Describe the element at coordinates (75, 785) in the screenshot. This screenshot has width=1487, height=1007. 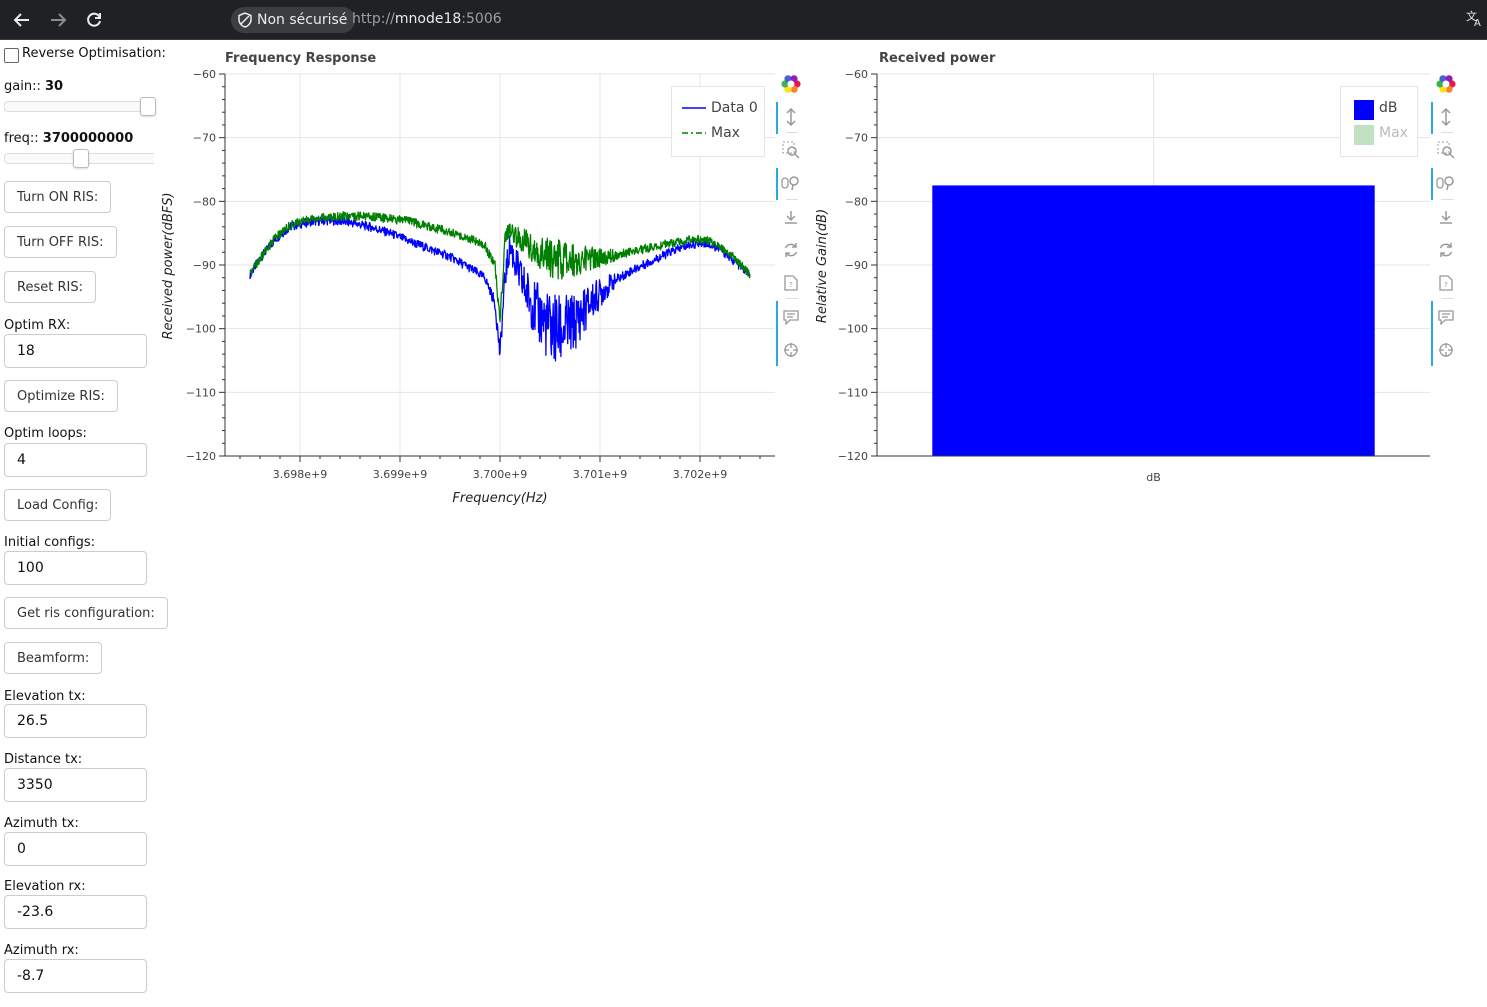
I see `distance-tx-input: 3350` at that location.